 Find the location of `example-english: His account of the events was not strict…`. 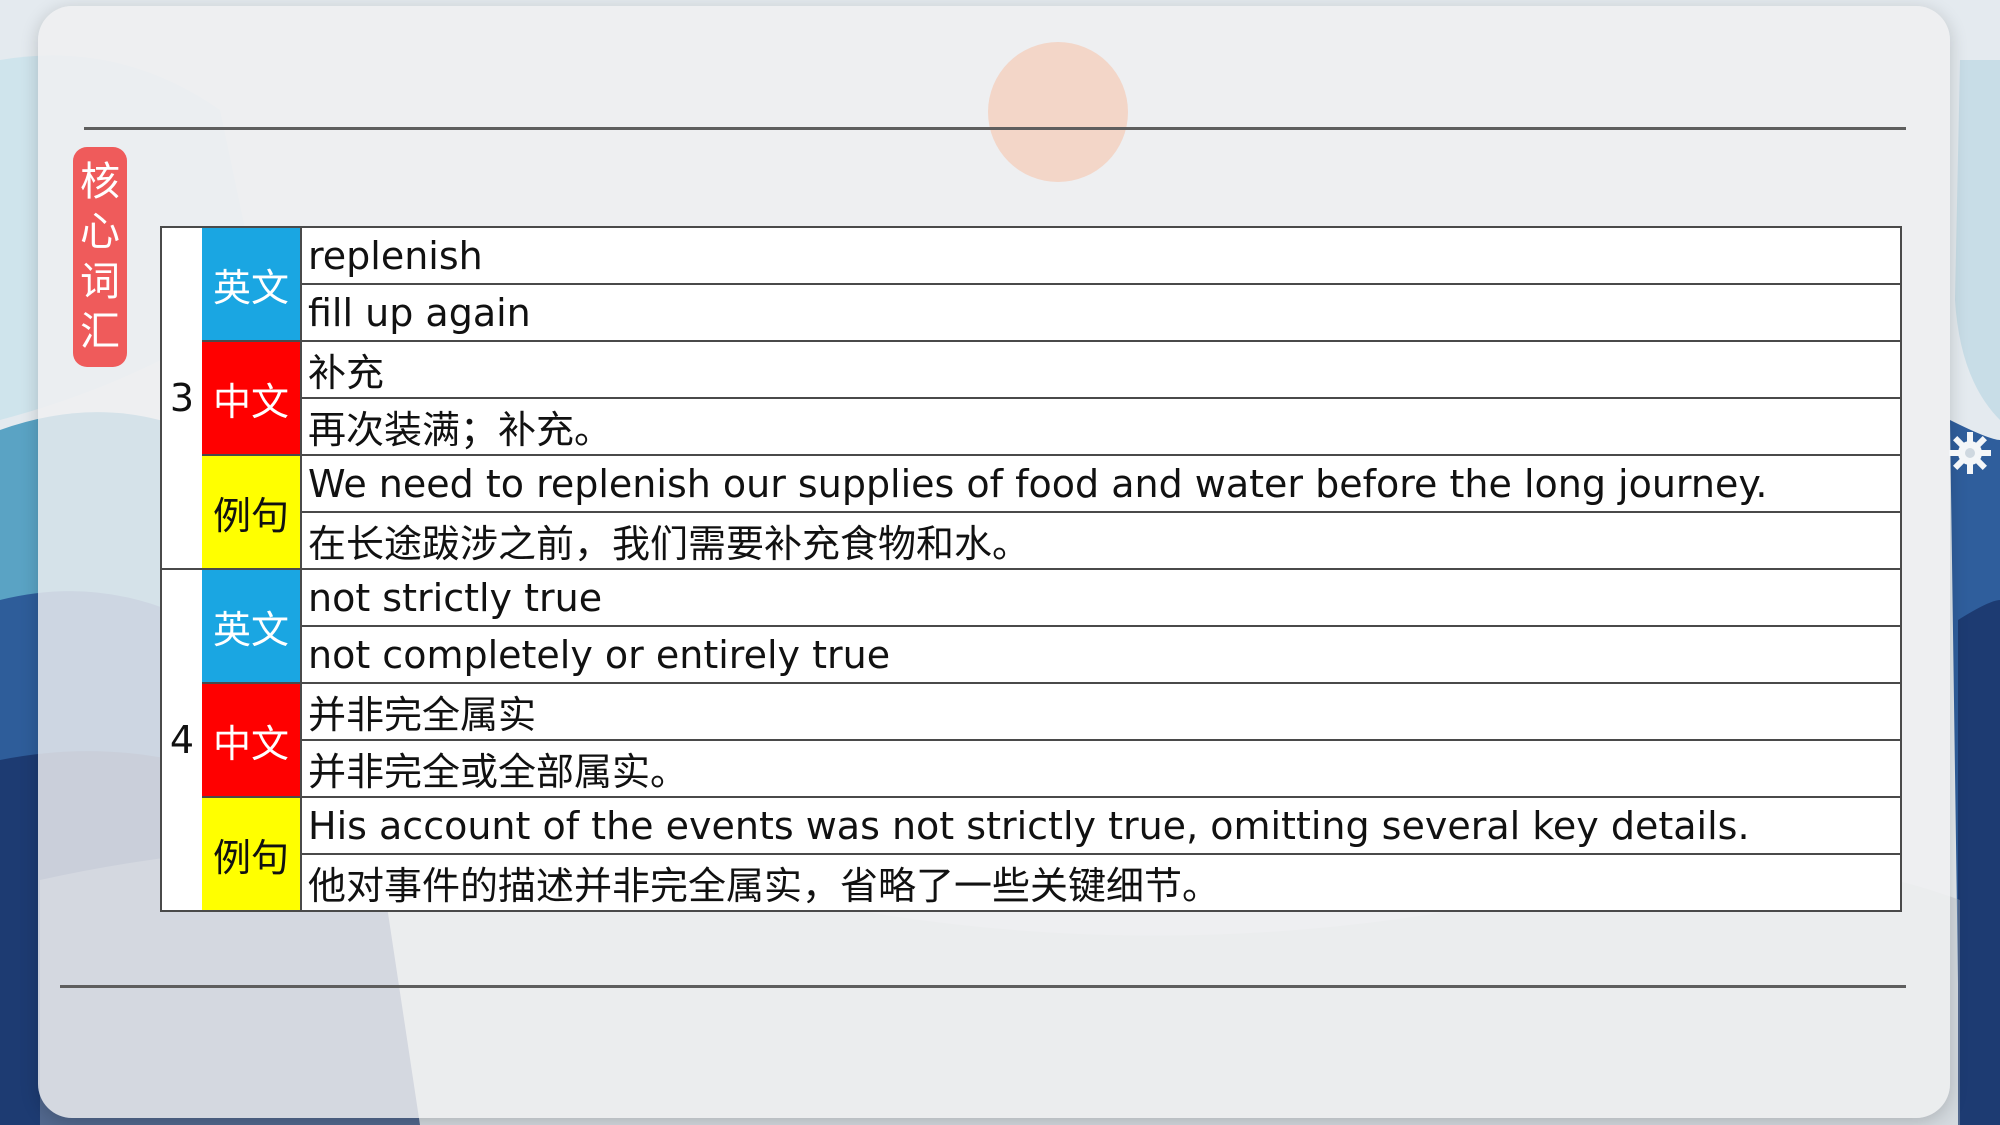

example-english: His account of the events was not strict… is located at coordinates (1101, 825).